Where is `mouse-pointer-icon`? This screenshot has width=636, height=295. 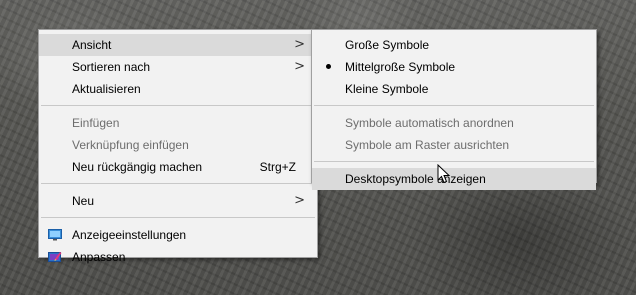 mouse-pointer-icon is located at coordinates (444, 174).